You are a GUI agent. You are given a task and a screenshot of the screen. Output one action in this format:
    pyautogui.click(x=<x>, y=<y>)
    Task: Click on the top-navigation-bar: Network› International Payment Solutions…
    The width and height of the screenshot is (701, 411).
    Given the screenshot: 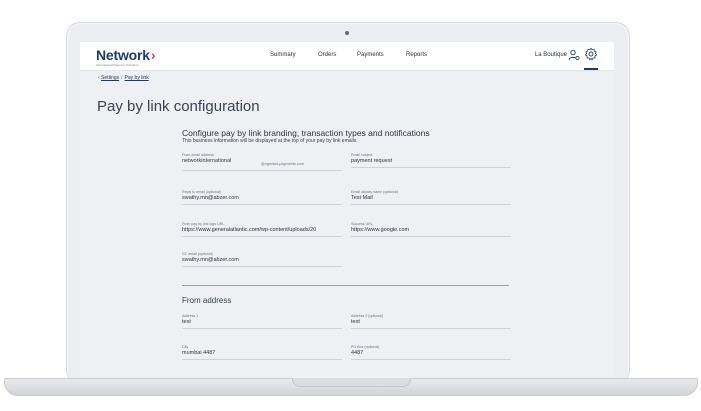 What is the action you would take?
    pyautogui.click(x=347, y=56)
    